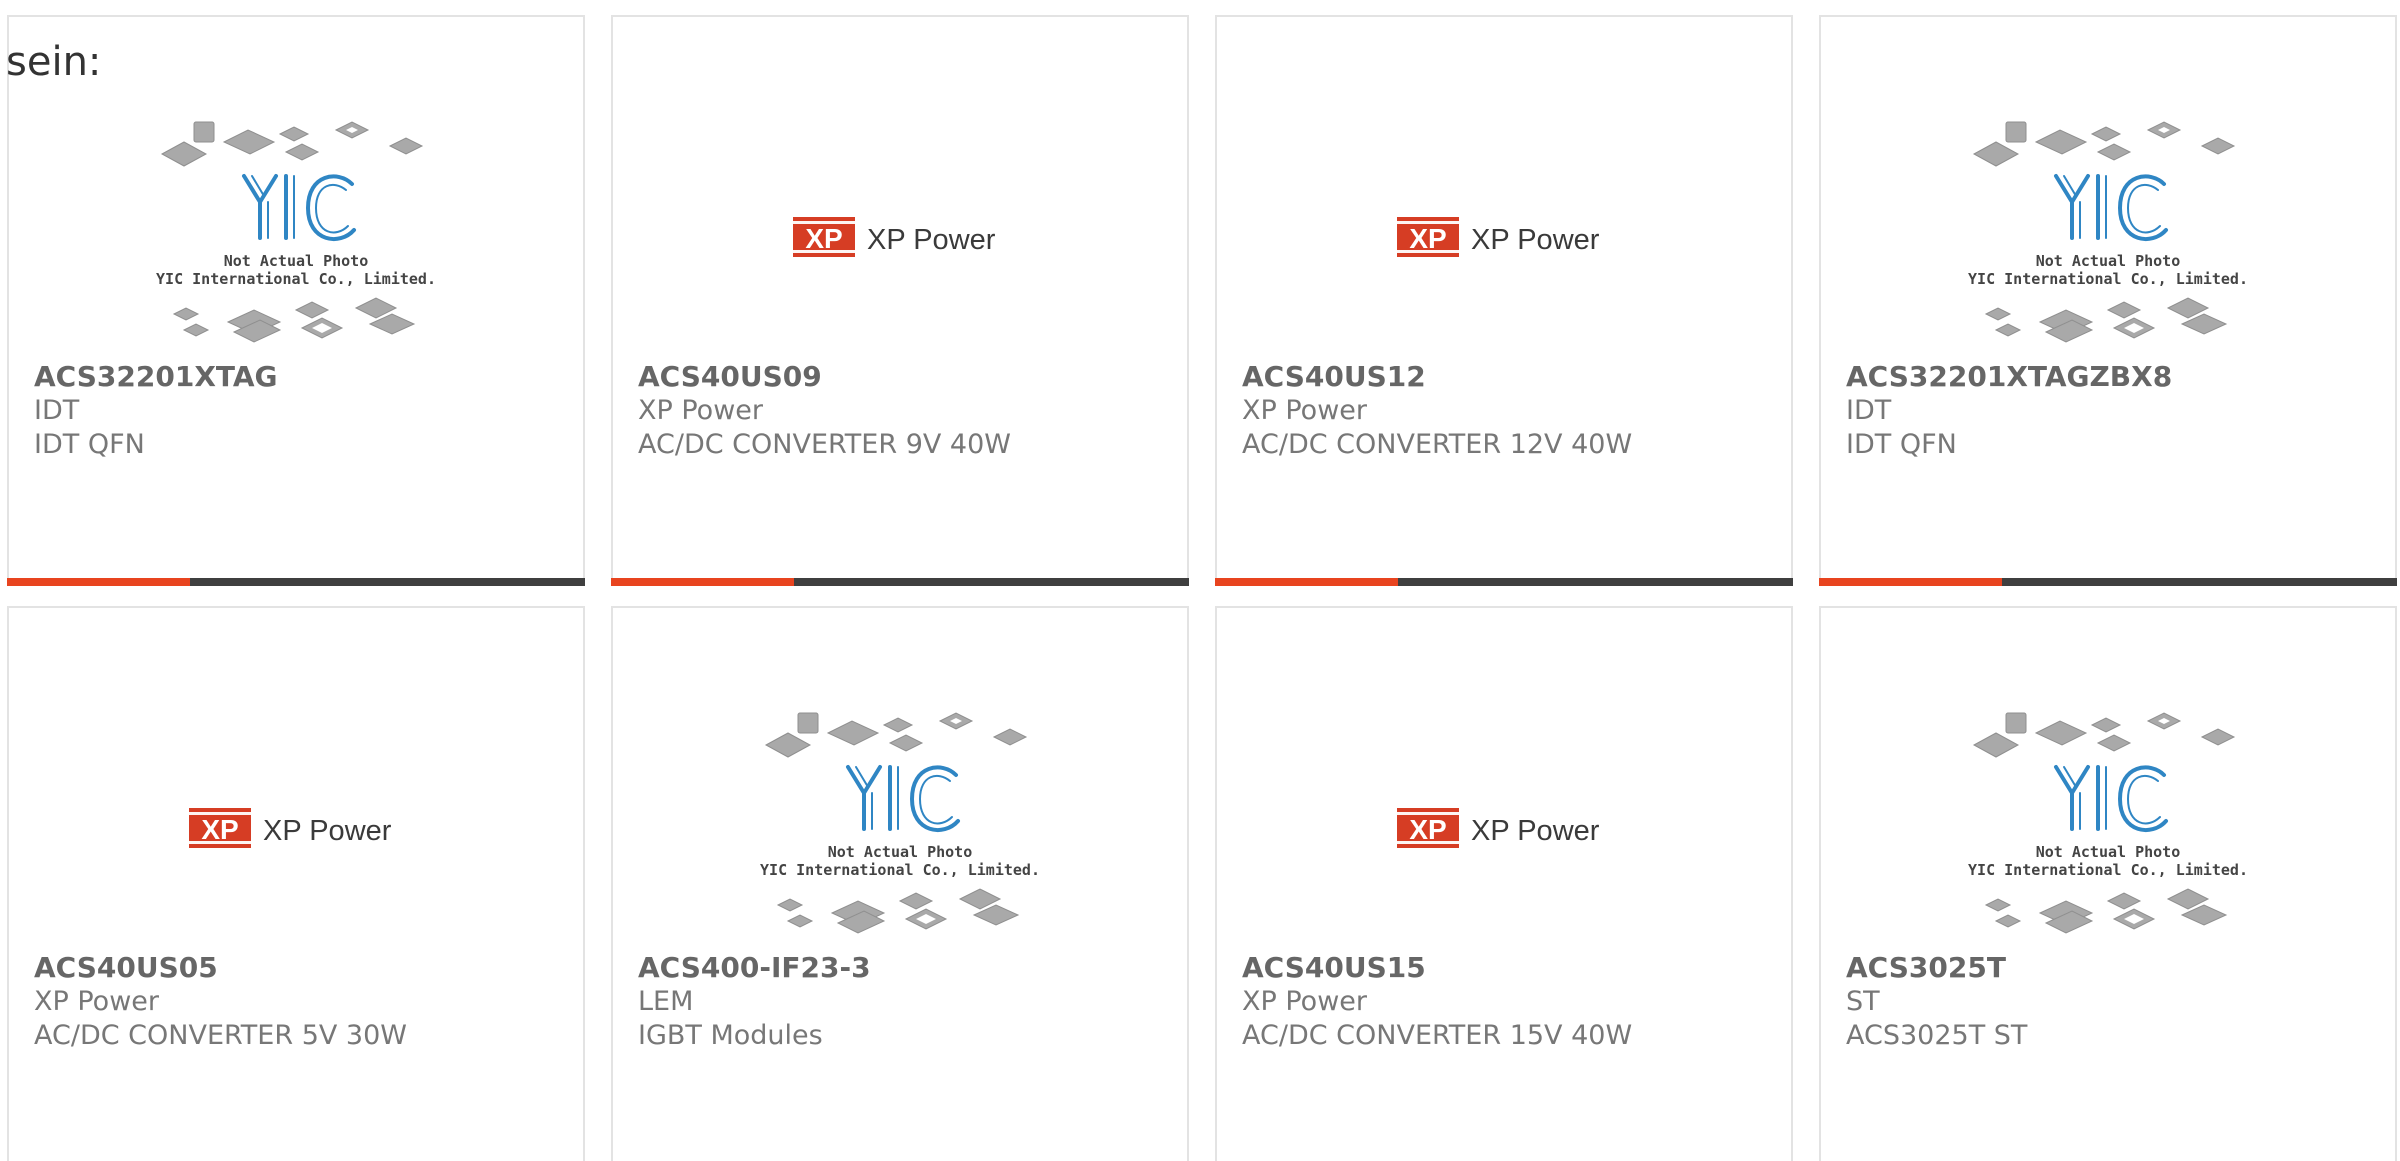 This screenshot has width=2400, height=1161. I want to click on product-description: ACS3025T ST, so click(1937, 1035).